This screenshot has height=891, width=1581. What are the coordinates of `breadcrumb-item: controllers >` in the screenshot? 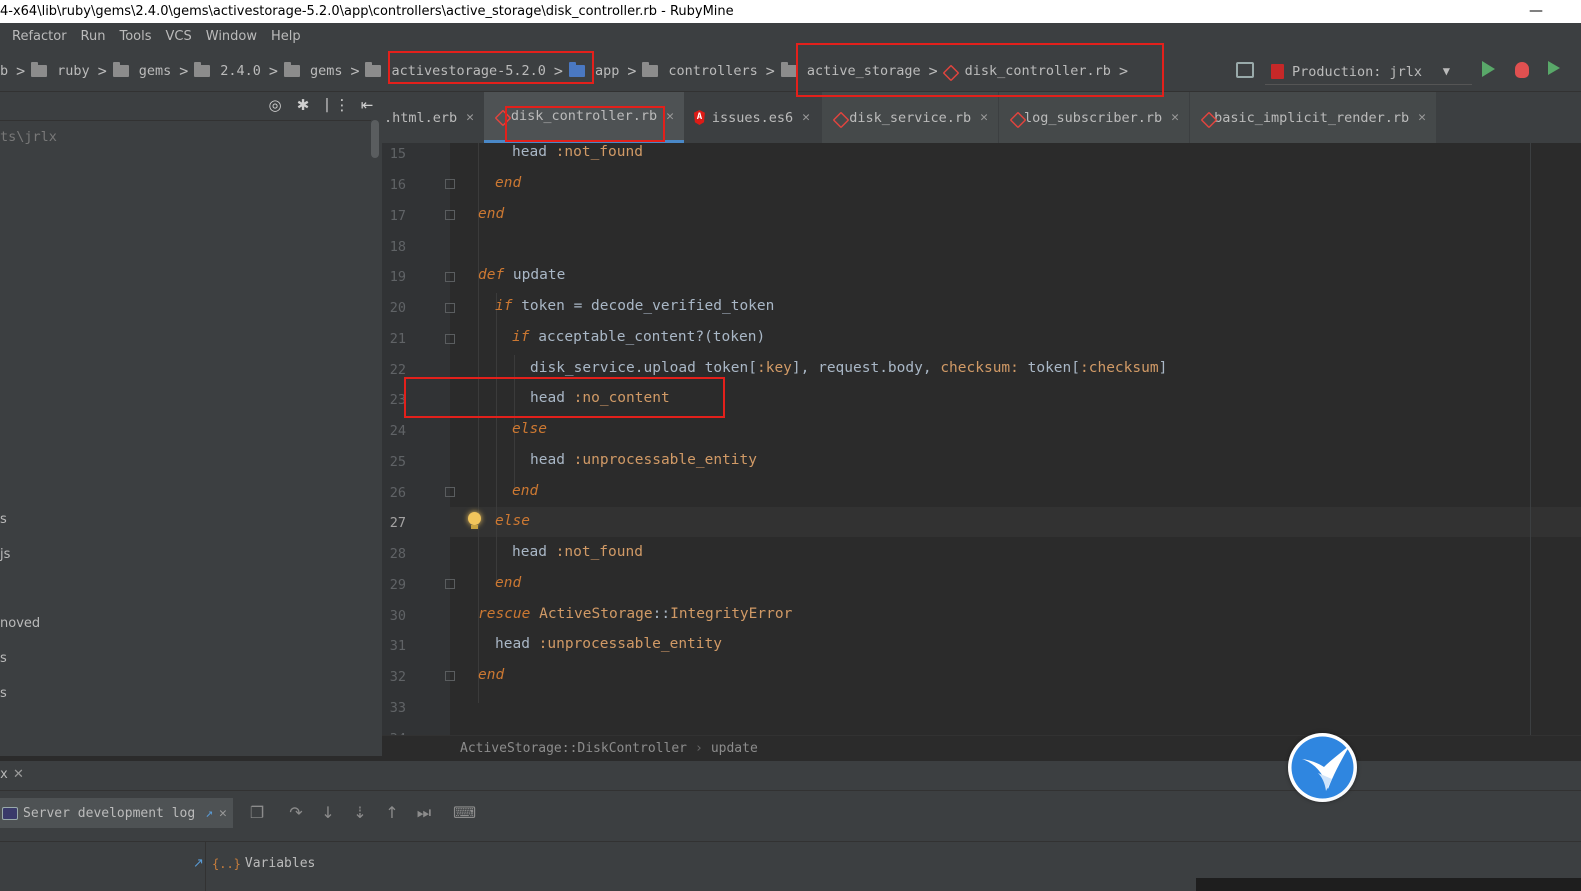 It's located at (705, 71).